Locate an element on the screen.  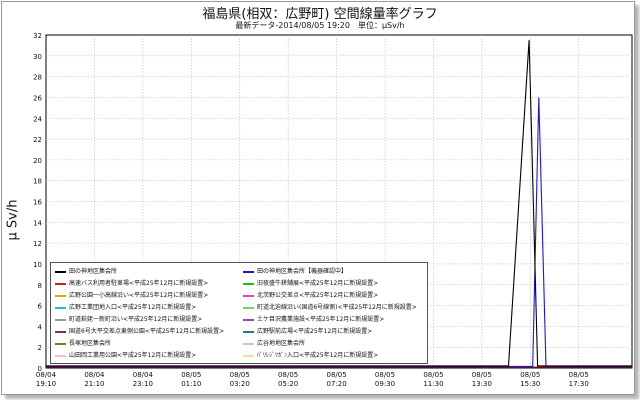
legend-item: 長塚地区集会所 is located at coordinates (83, 343).